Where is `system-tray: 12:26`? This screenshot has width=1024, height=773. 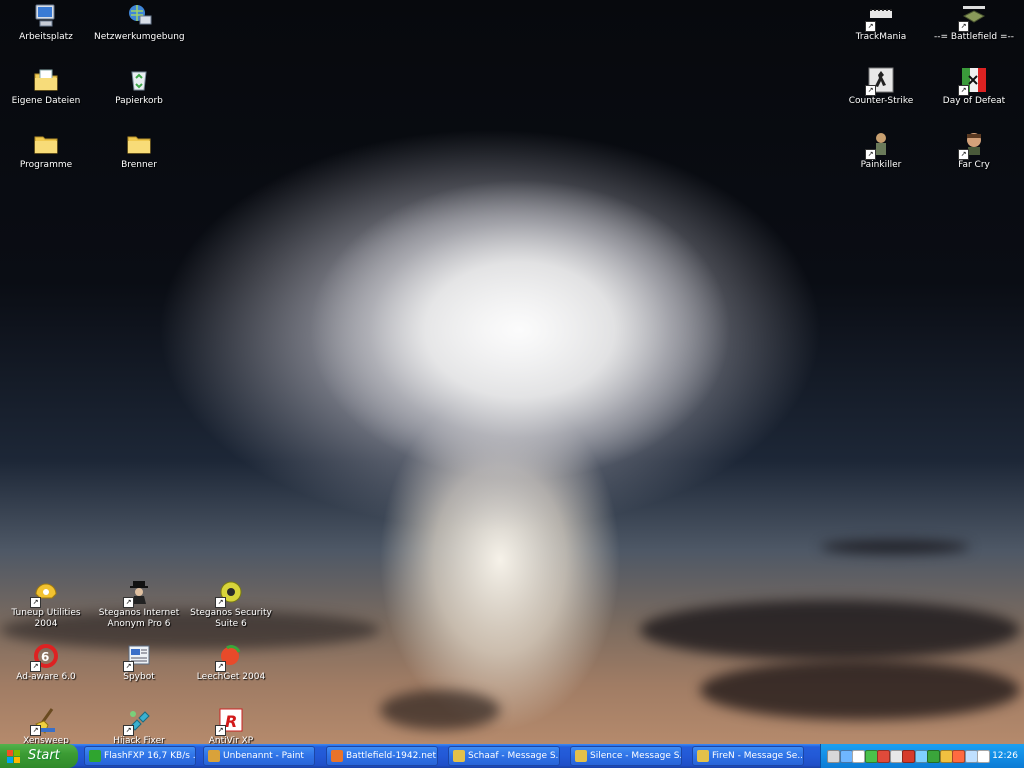 system-tray: 12:26 is located at coordinates (922, 756).